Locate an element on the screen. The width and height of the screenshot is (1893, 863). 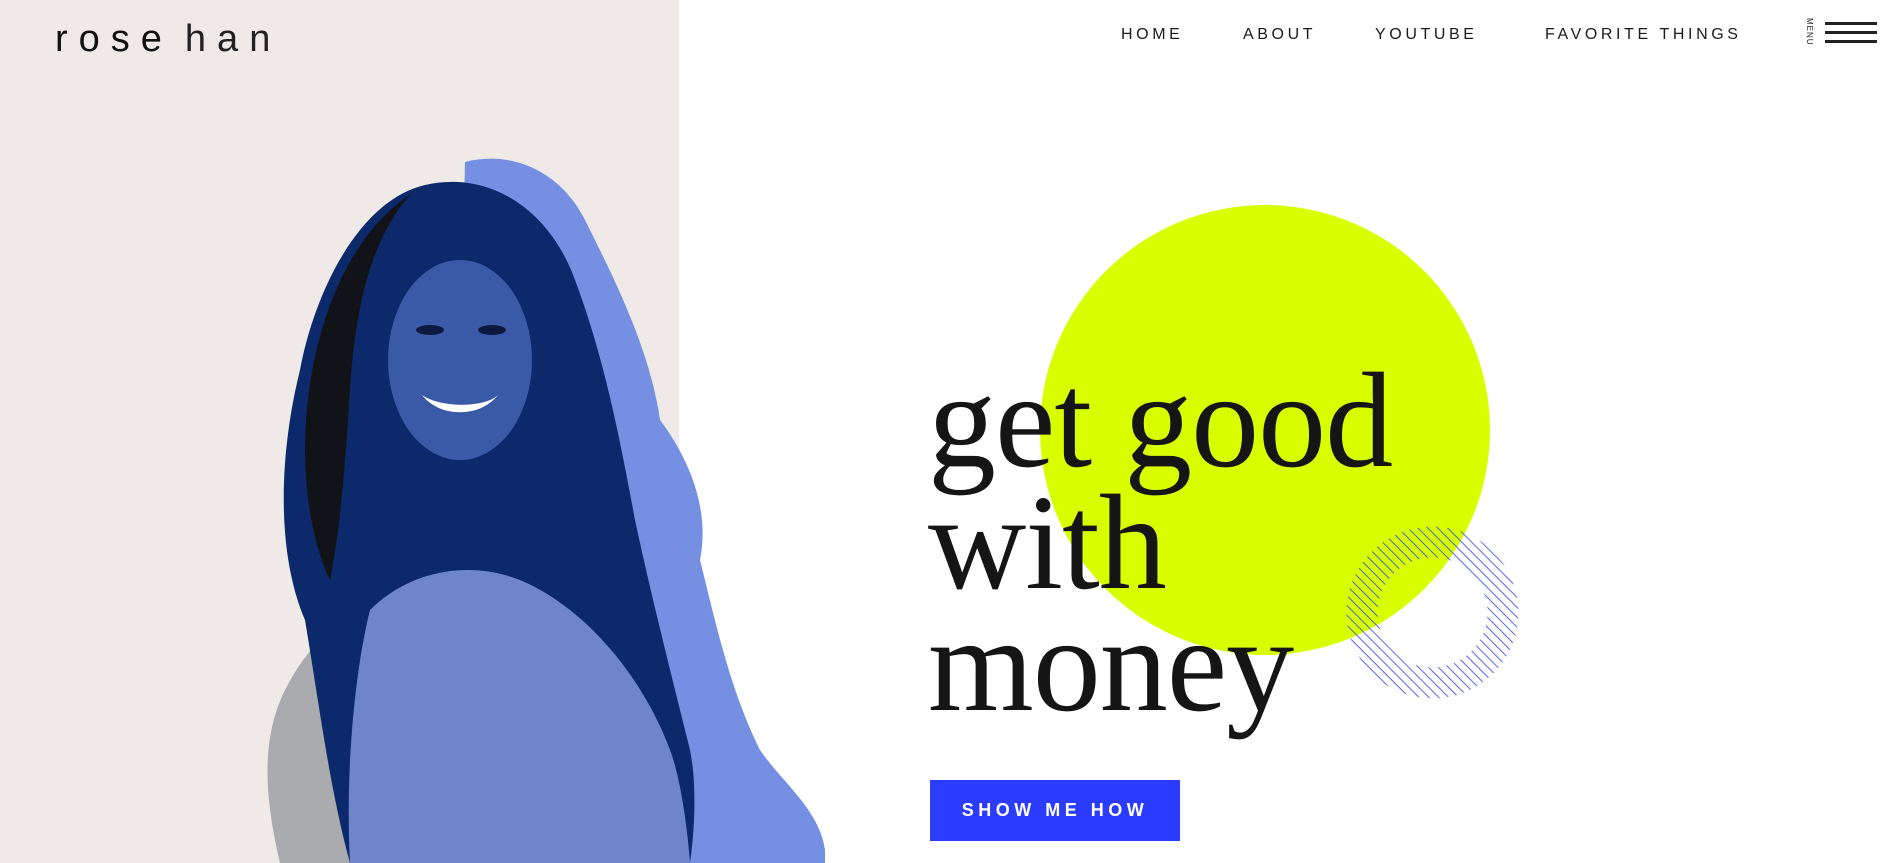
photo-eye-left is located at coordinates (430, 330).